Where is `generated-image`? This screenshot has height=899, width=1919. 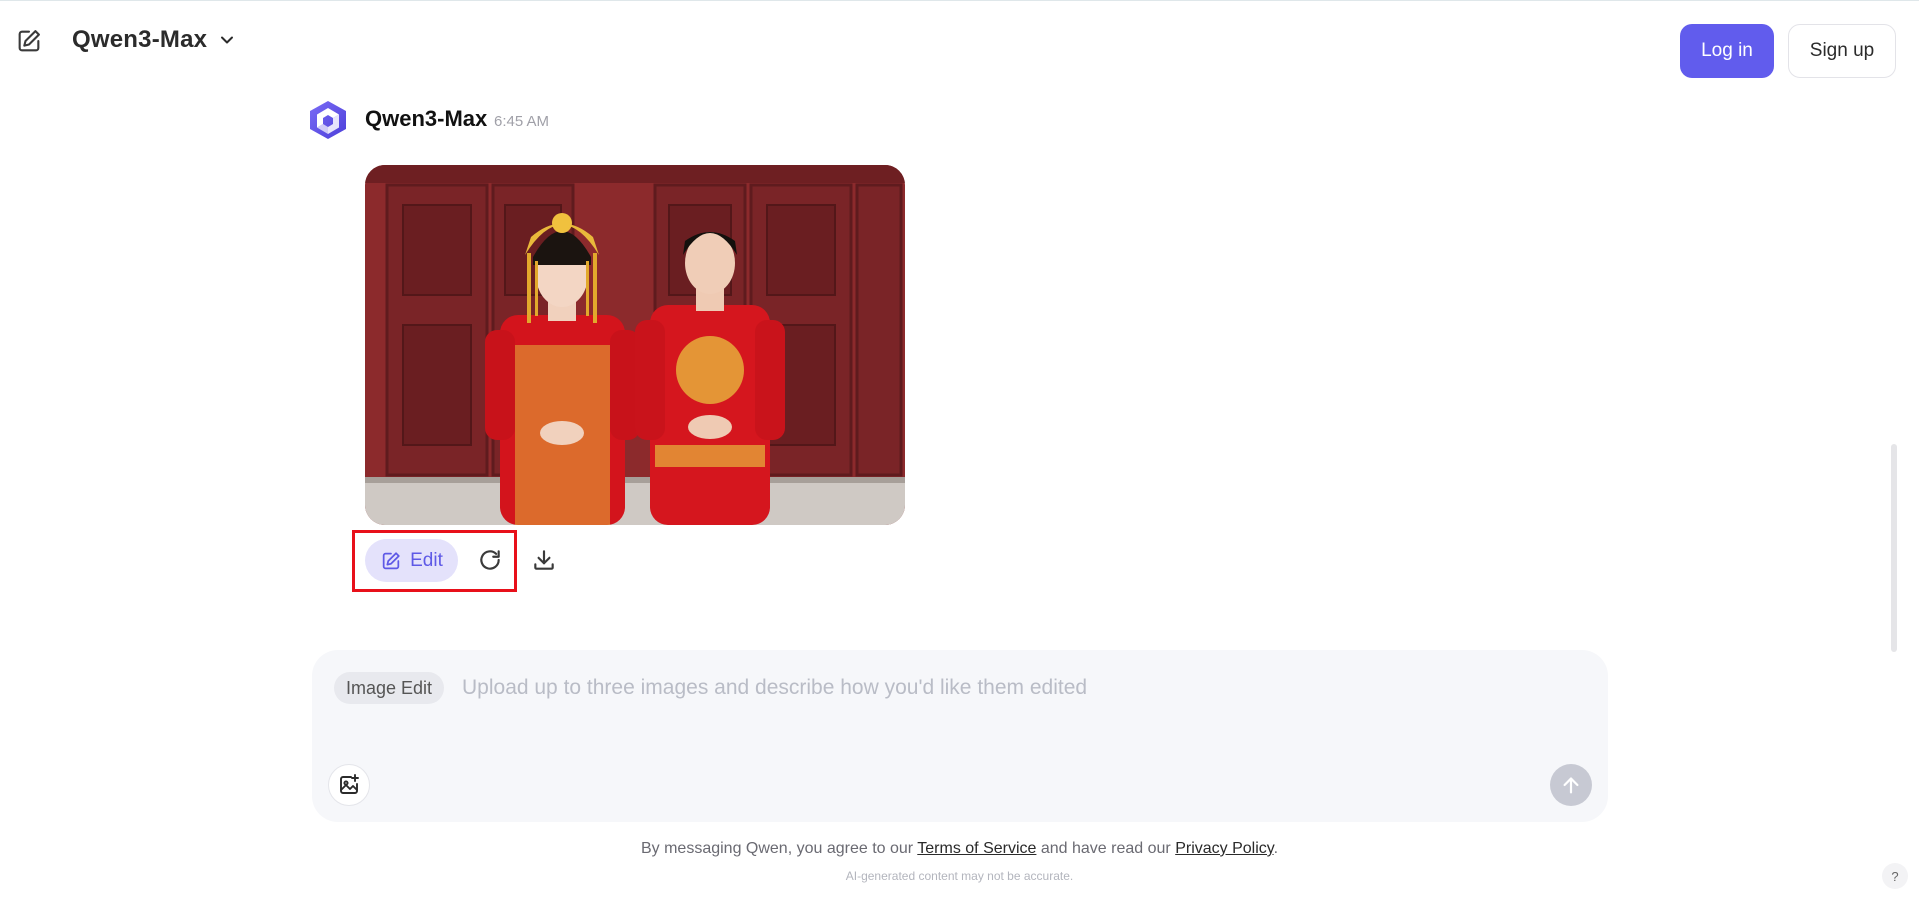
generated-image is located at coordinates (635, 345).